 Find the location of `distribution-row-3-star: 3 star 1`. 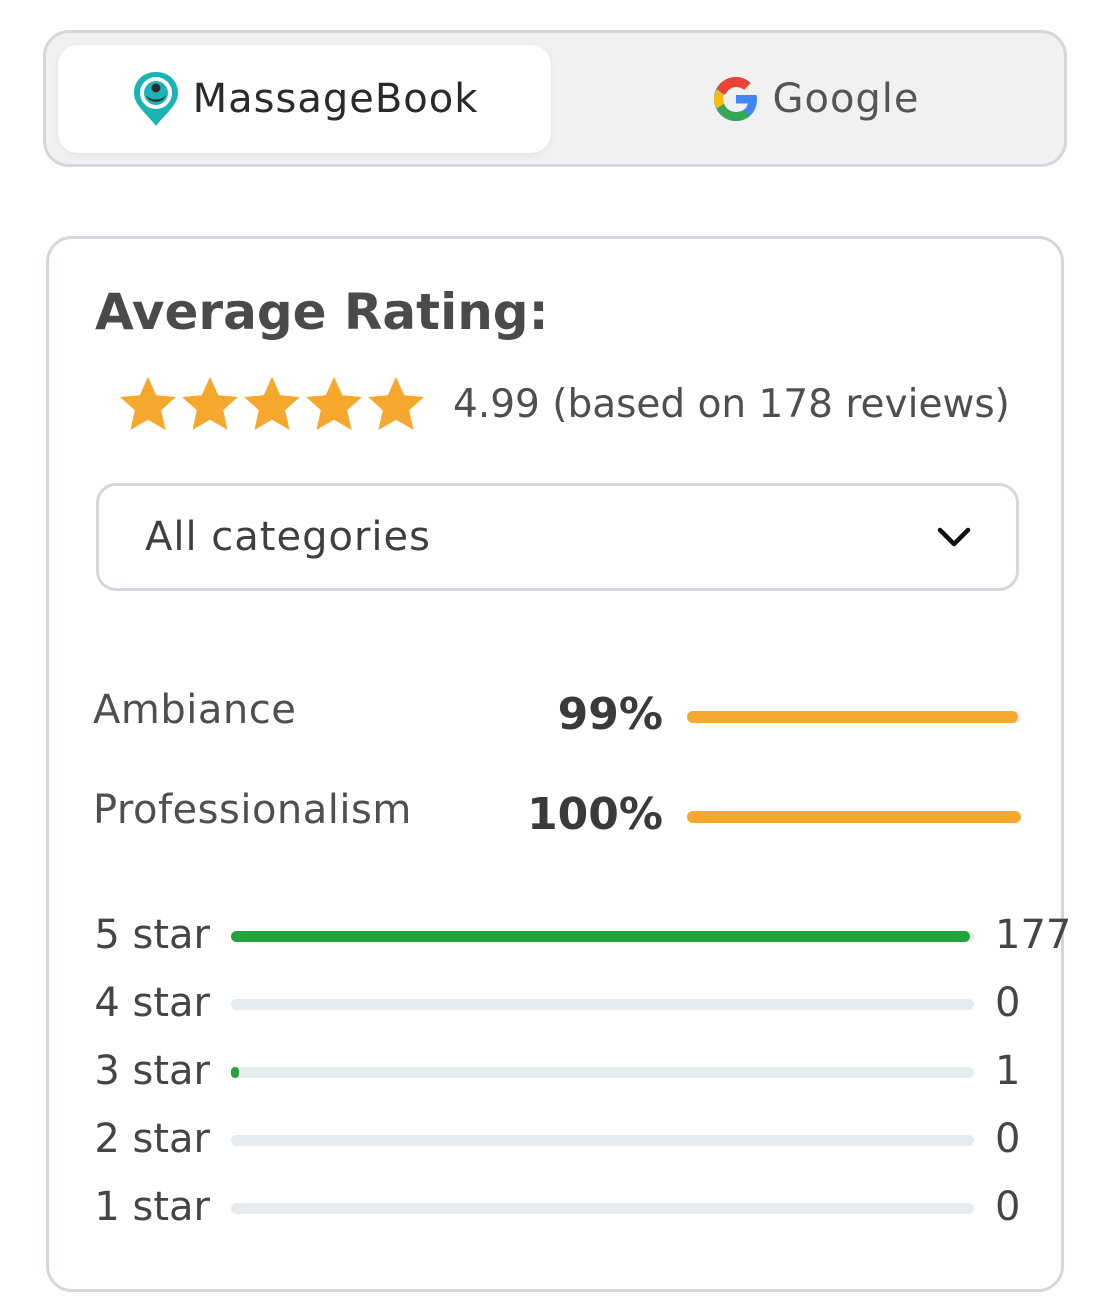

distribution-row-3-star: 3 star 1 is located at coordinates (558, 1071).